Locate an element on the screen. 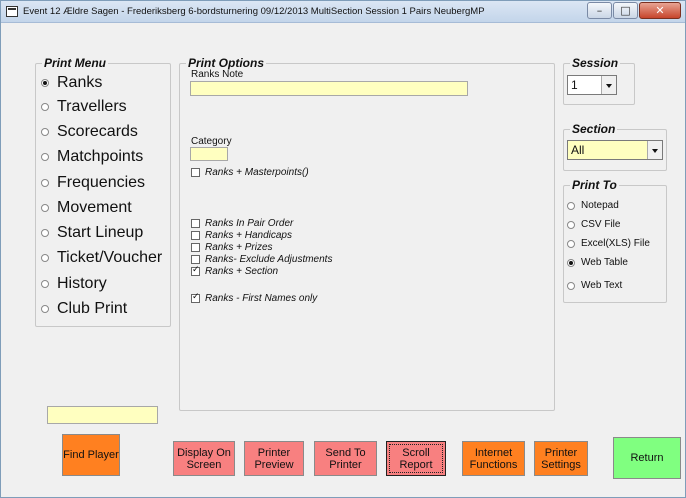 The width and height of the screenshot is (686, 498). section-value: All is located at coordinates (578, 150).